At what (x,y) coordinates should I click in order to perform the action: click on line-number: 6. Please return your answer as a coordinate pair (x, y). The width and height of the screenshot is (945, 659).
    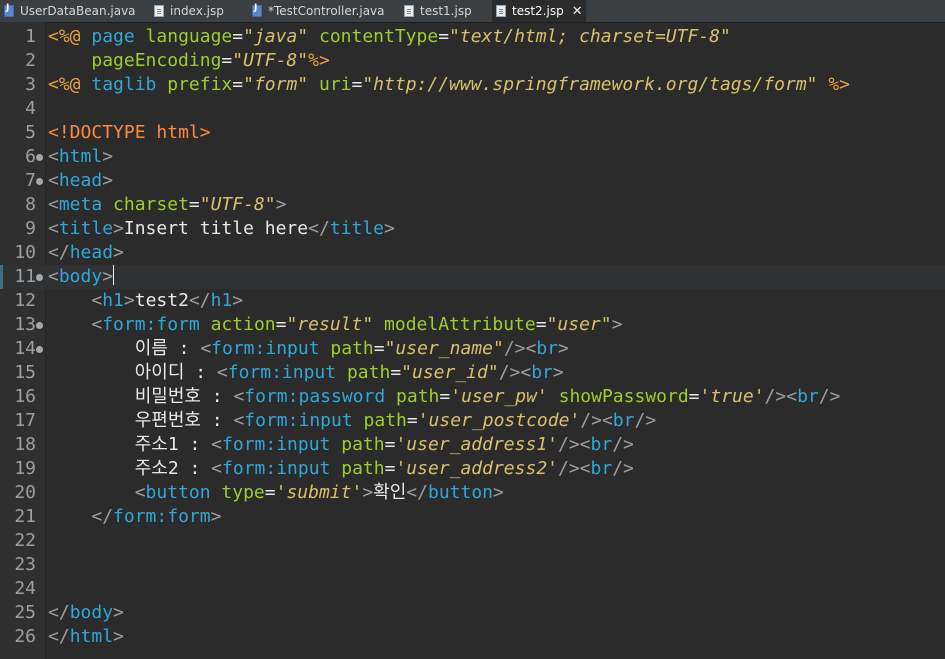
    Looking at the image, I should click on (30, 156).